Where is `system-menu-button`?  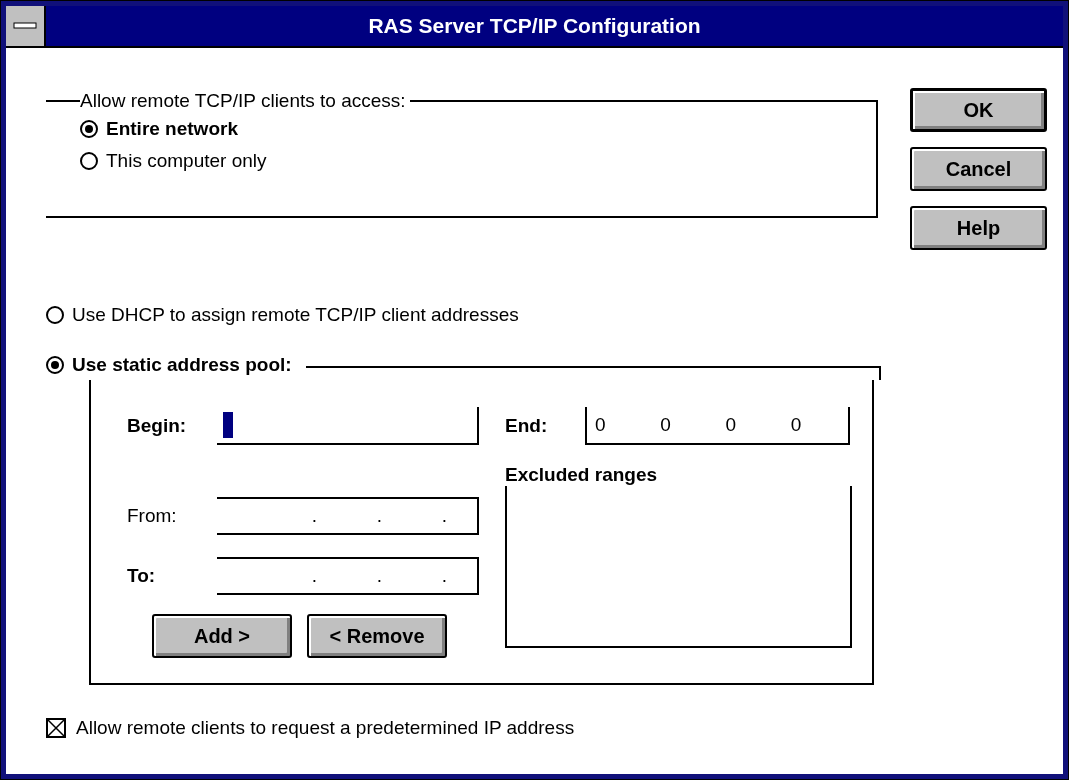
system-menu-button is located at coordinates (26, 26).